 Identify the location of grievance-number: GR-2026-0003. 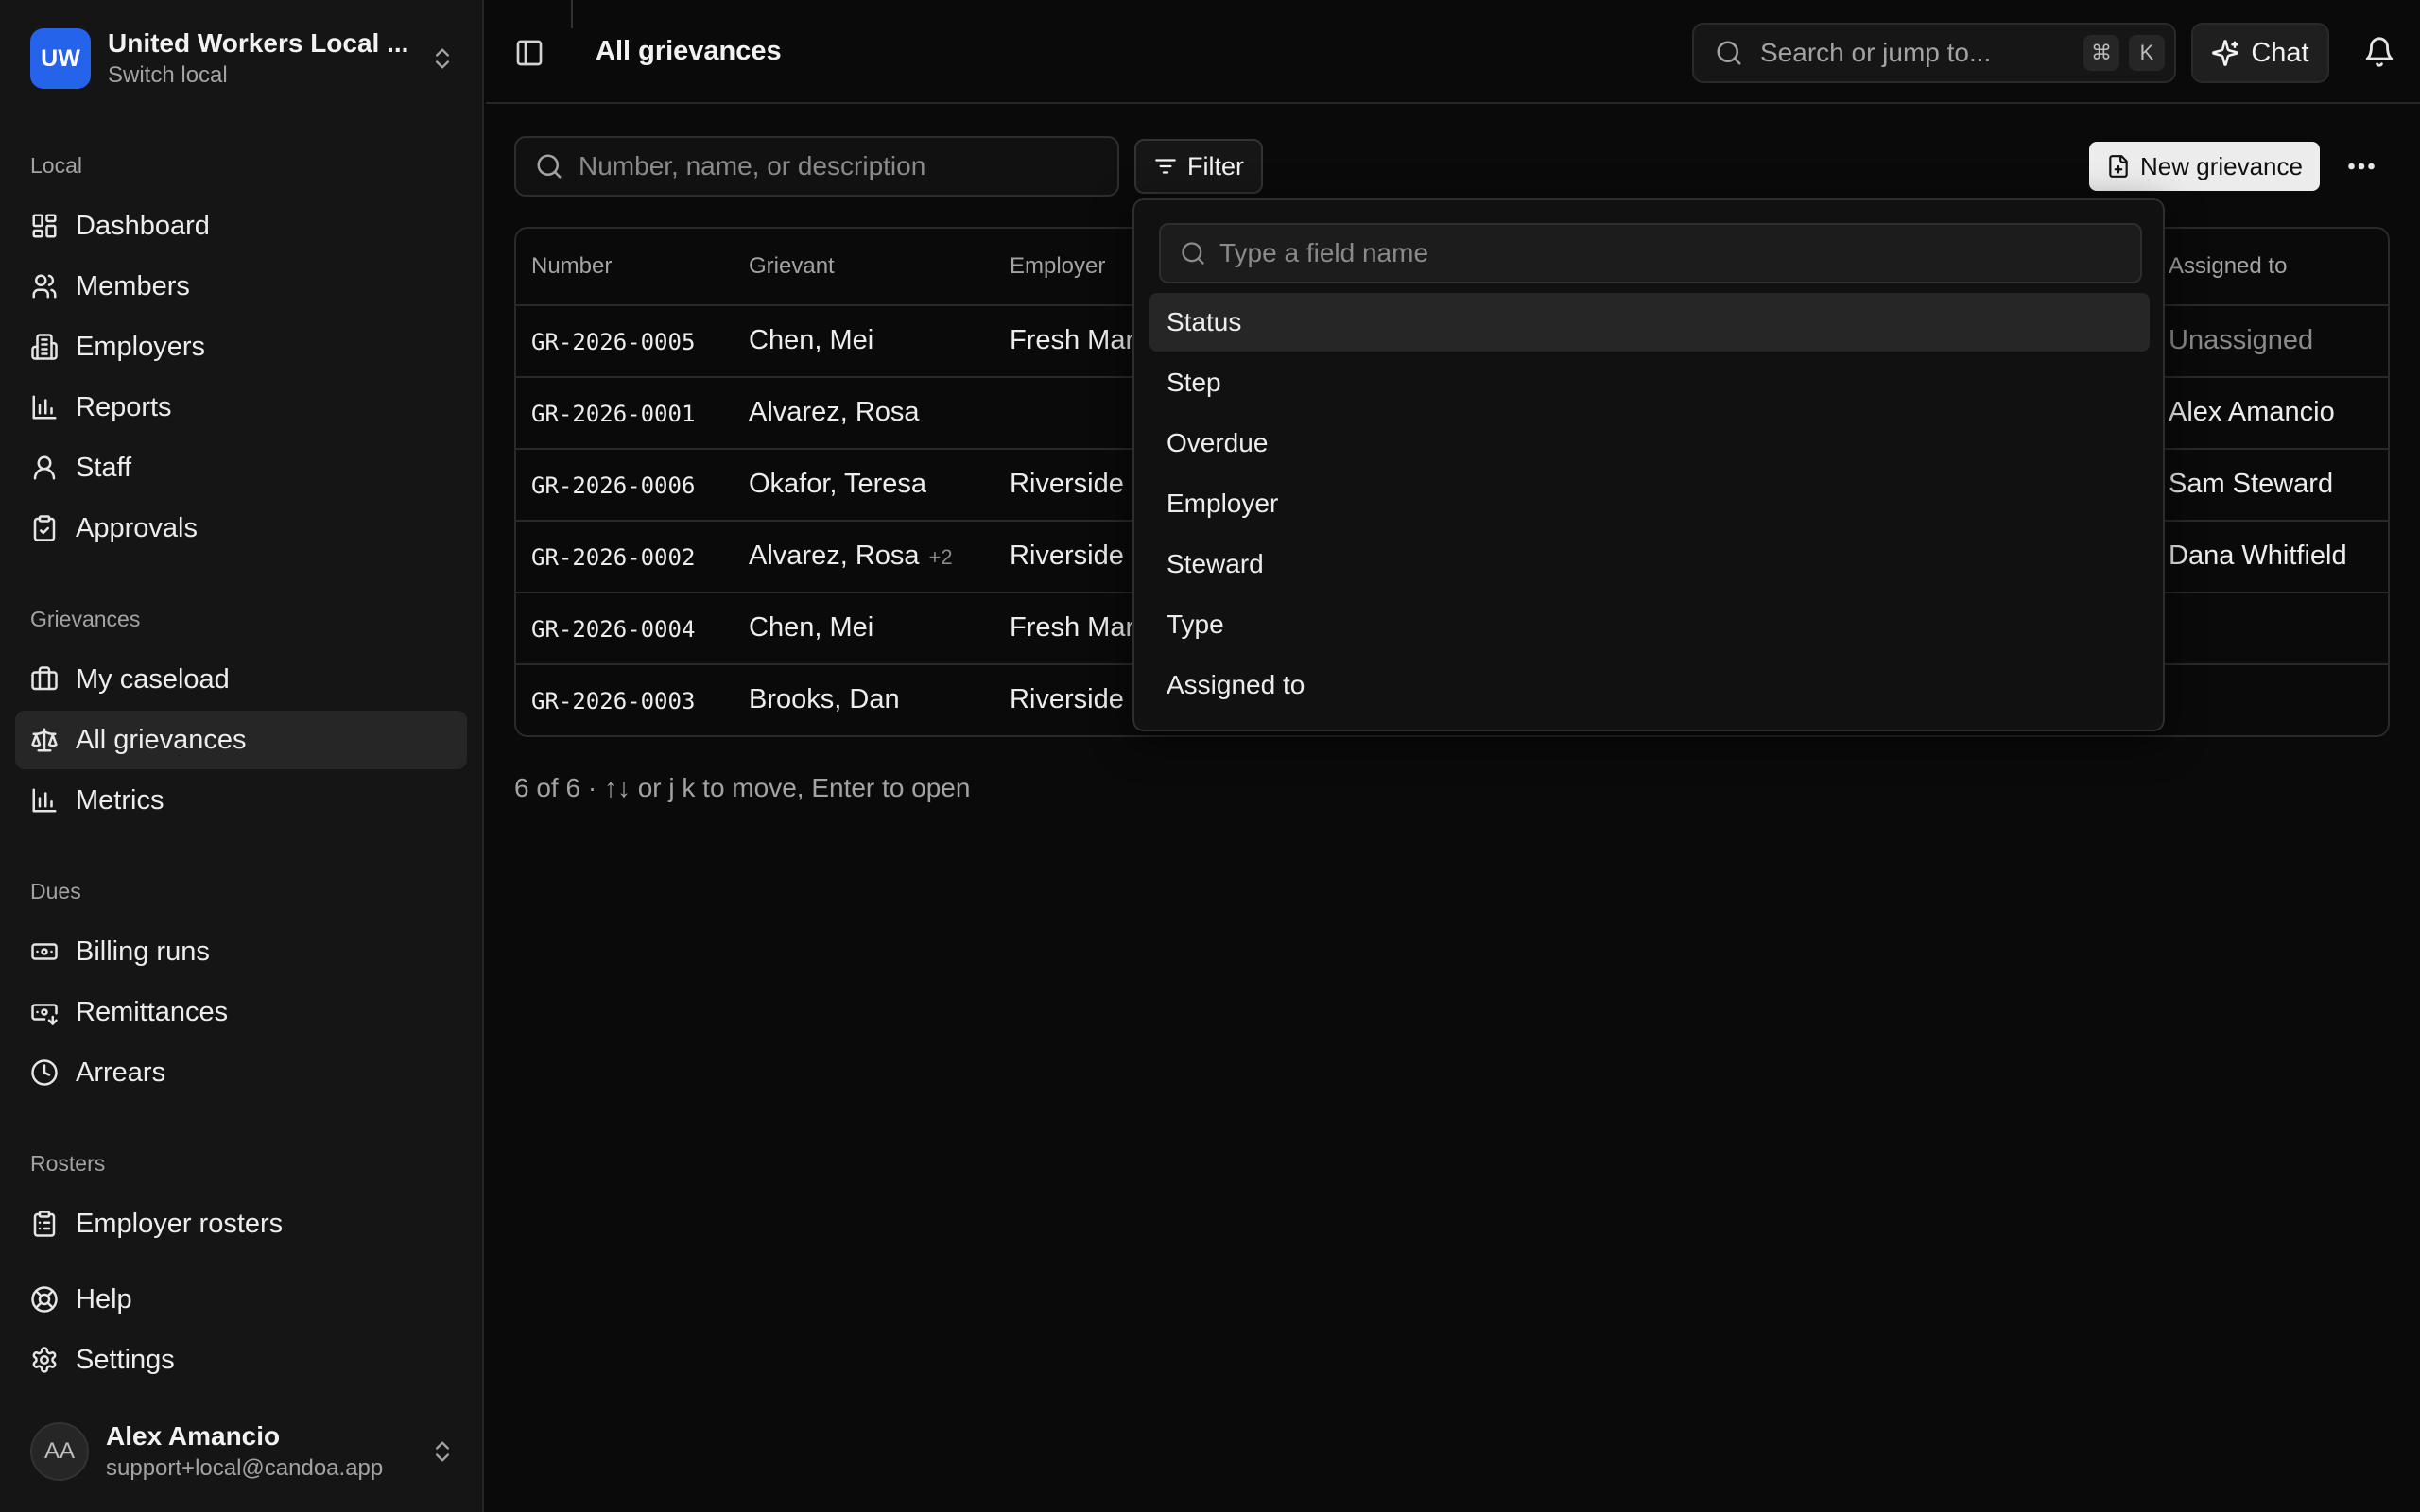
(614, 701).